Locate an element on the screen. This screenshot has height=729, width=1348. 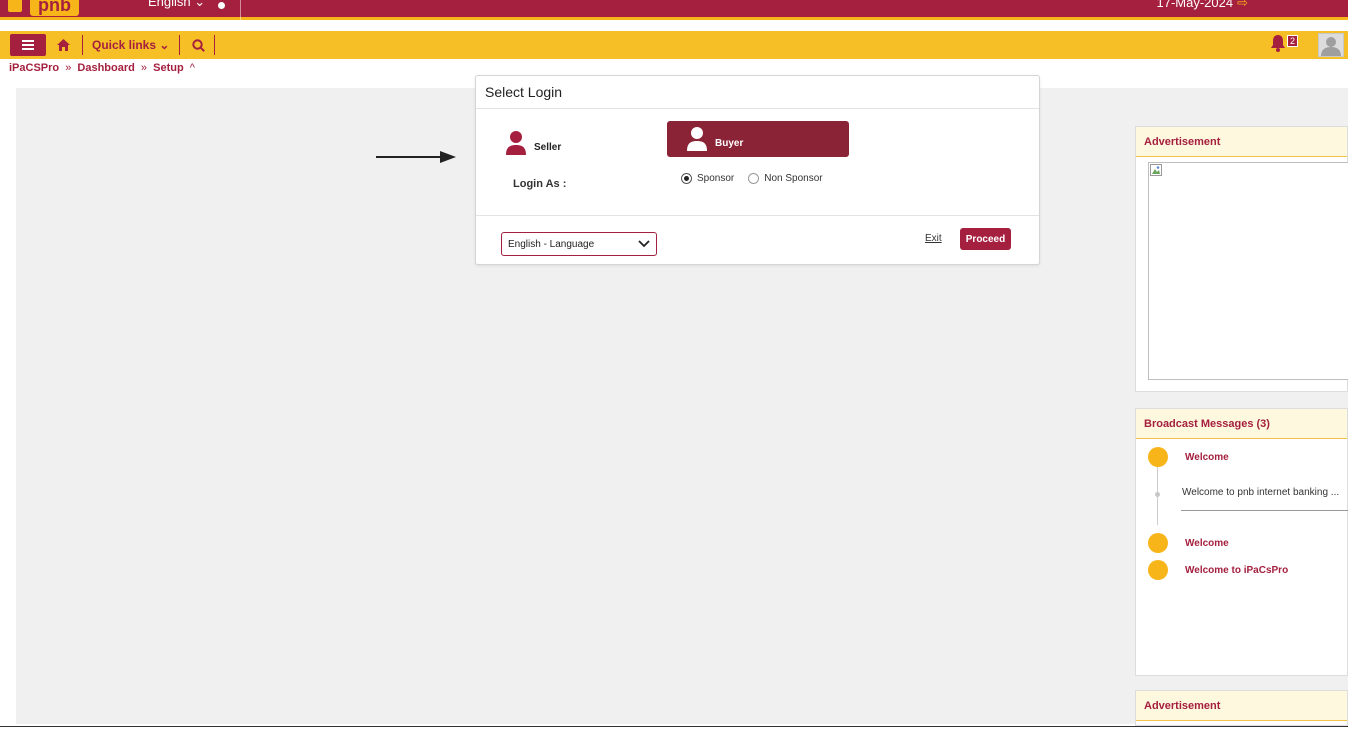
hamburger-icon is located at coordinates (28, 45).